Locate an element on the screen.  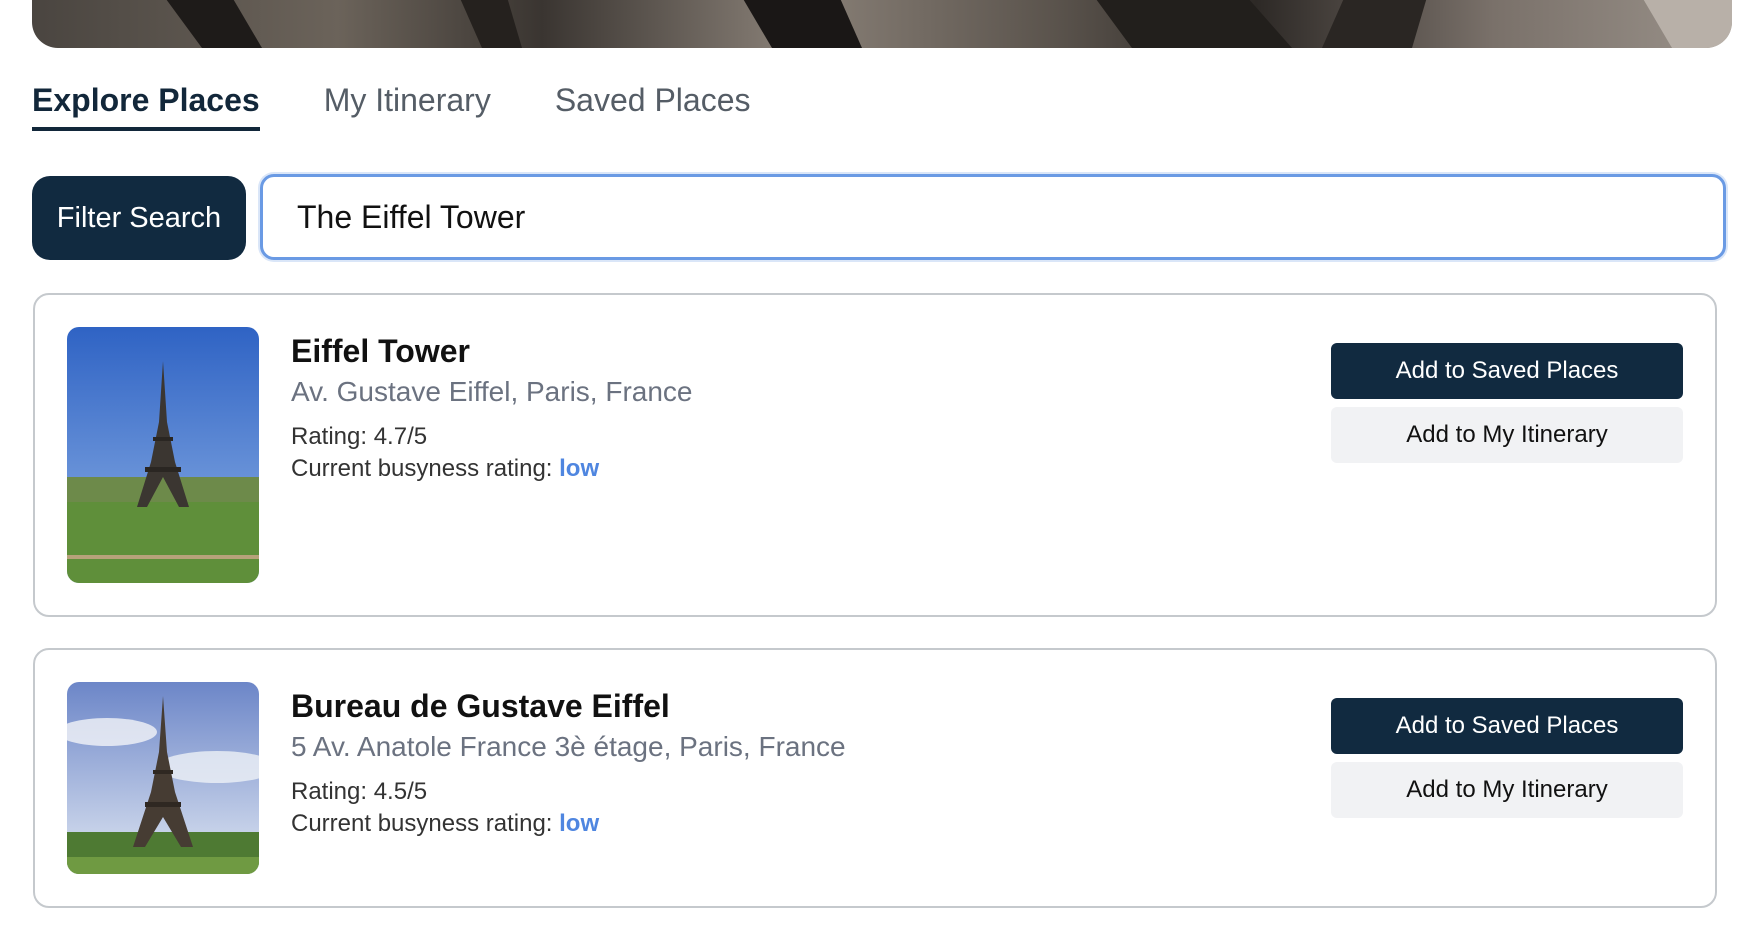
place-photo-bureau-gustave-eiffel is located at coordinates (163, 778).